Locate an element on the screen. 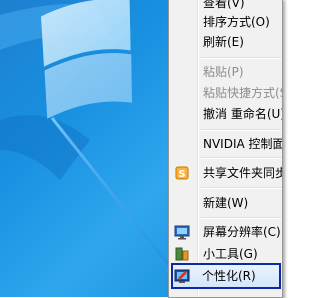  menu-item-screen-resolution: 屏幕分辨率(C) is located at coordinates (226, 232).